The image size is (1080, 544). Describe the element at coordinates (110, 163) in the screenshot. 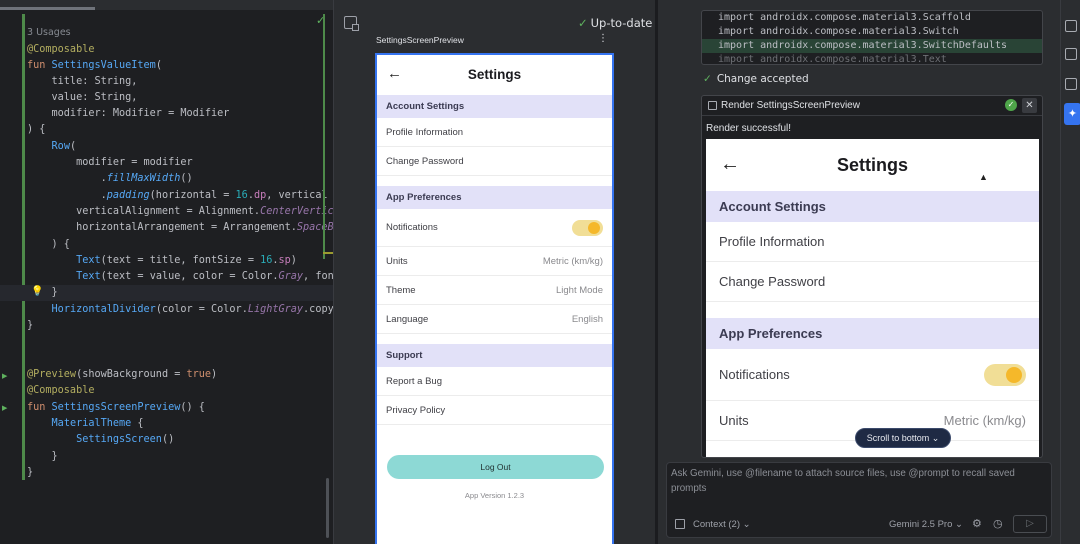

I see `code-line: modifier = modifier` at that location.